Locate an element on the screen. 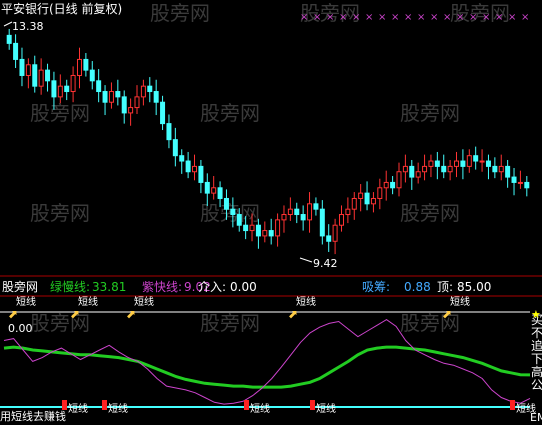  indicator-value: 85.00 is located at coordinates (474, 287).